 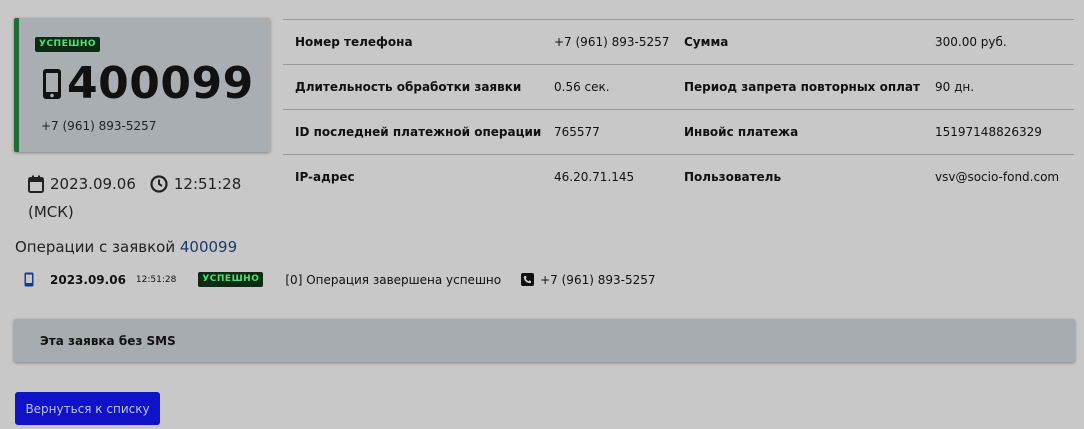 I want to click on info-value: 765577, so click(x=607, y=132).